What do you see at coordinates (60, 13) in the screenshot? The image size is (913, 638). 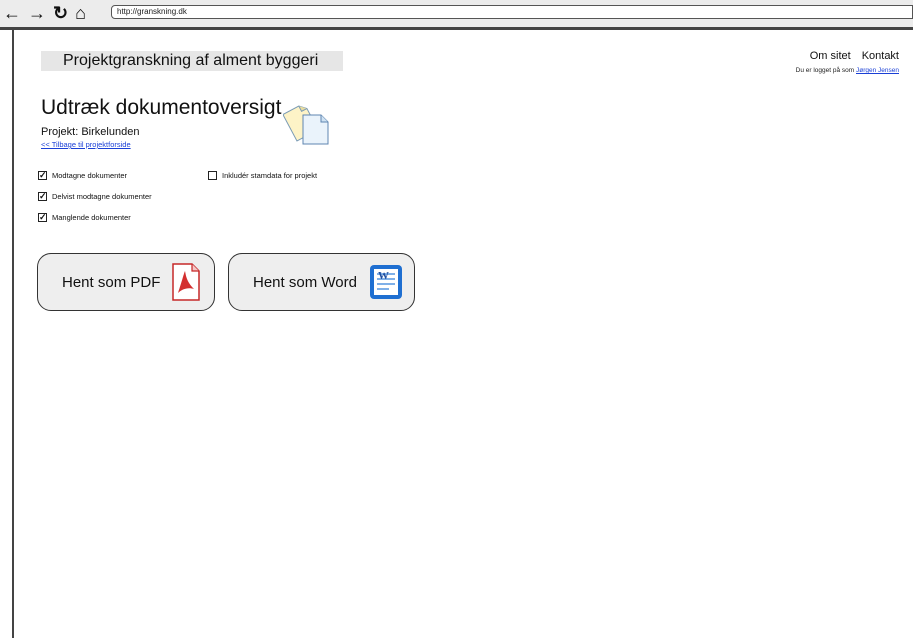 I see `reload-icon: ↻` at bounding box center [60, 13].